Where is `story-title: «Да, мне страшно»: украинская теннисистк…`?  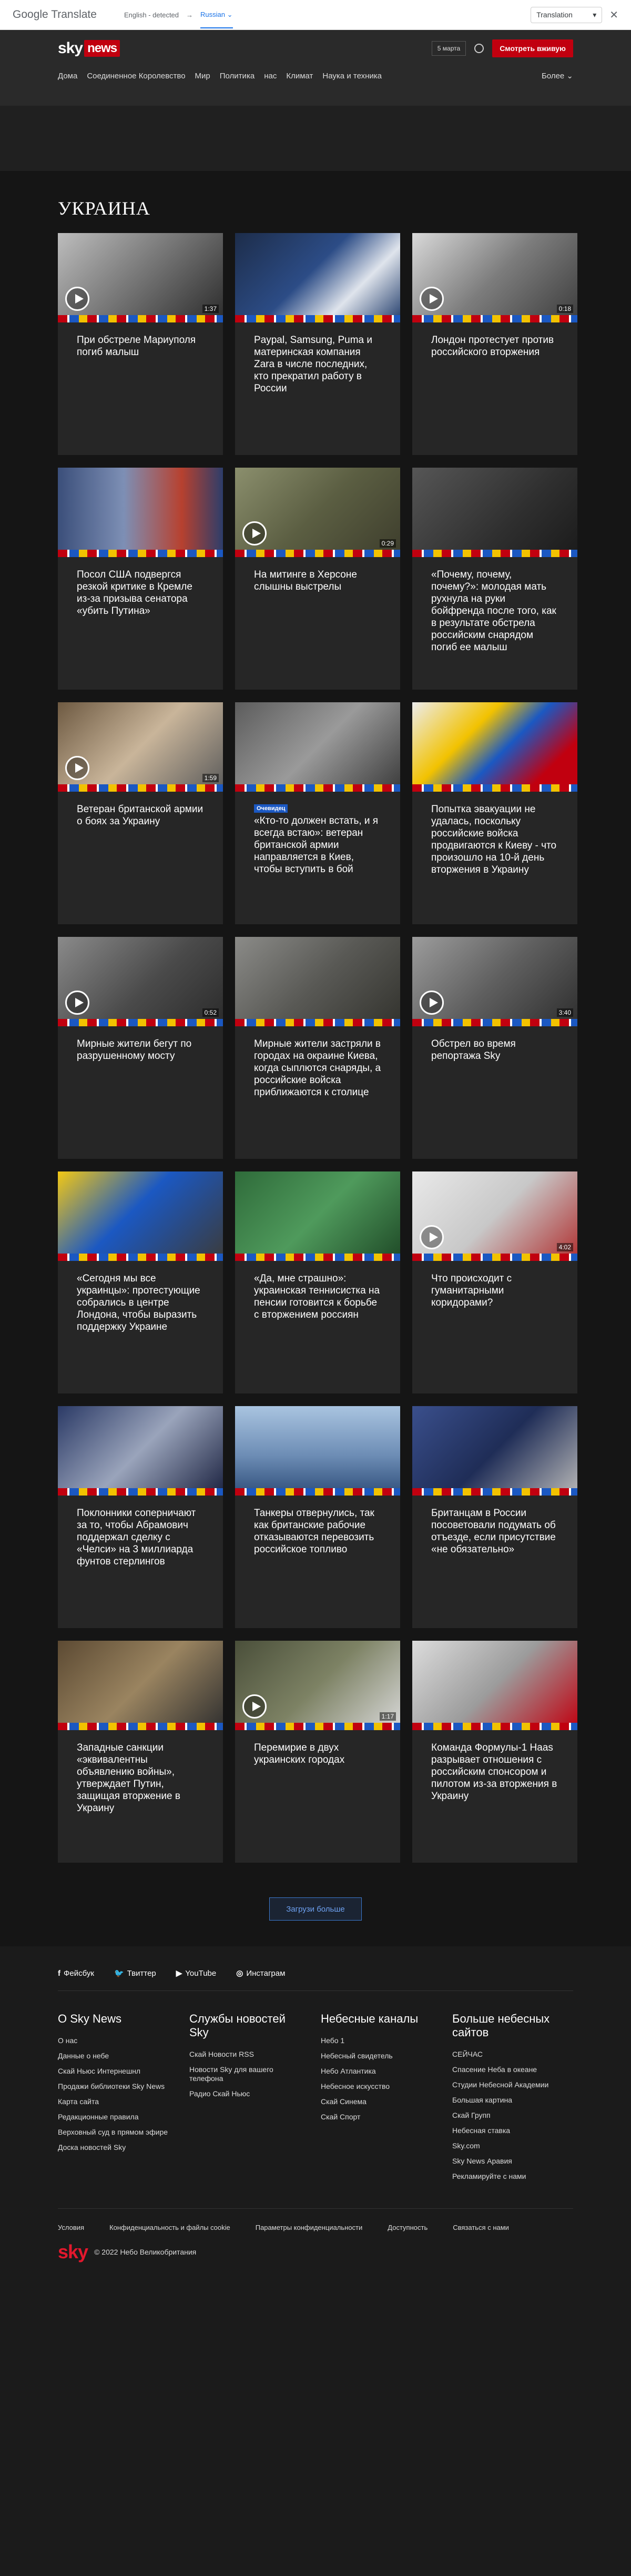
story-title: «Да, мне страшно»: украинская теннисистк… is located at coordinates (318, 1296).